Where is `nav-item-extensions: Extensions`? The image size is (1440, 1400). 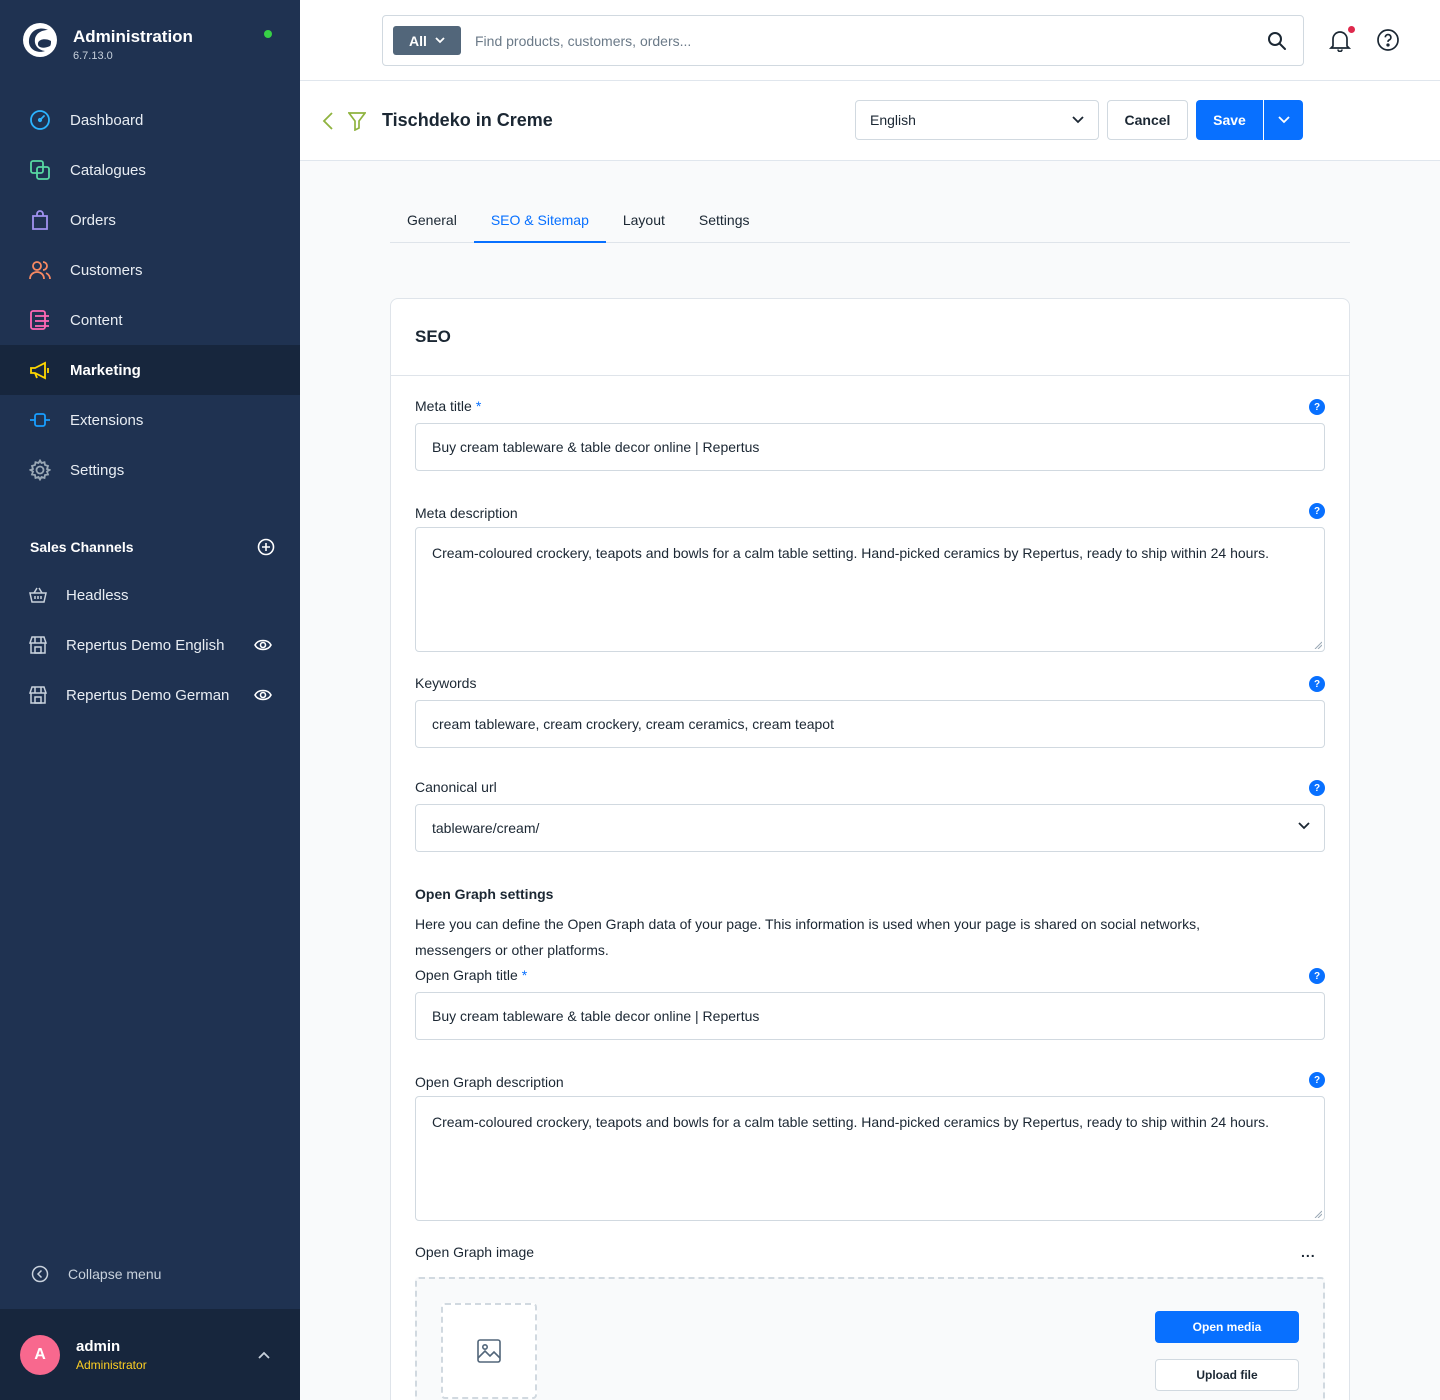 nav-item-extensions: Extensions is located at coordinates (150, 420).